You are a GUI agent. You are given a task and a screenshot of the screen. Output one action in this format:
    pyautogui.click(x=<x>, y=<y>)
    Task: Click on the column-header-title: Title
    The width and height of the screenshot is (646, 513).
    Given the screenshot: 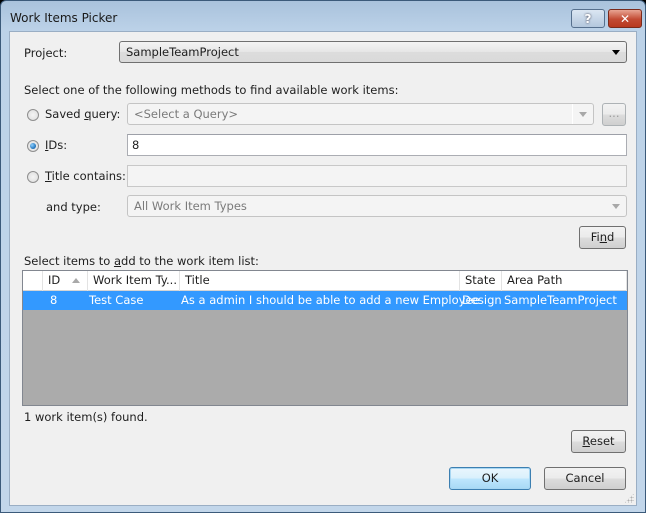 What is the action you would take?
    pyautogui.click(x=320, y=281)
    